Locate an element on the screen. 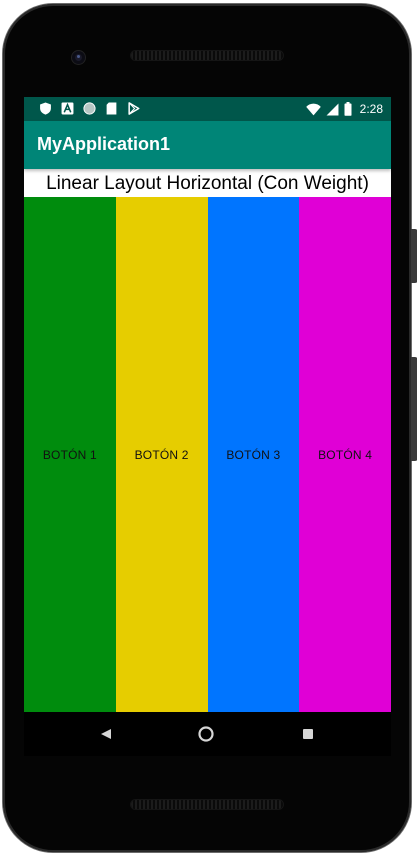 This screenshot has height=859, width=417. navigation-bar is located at coordinates (207, 734).